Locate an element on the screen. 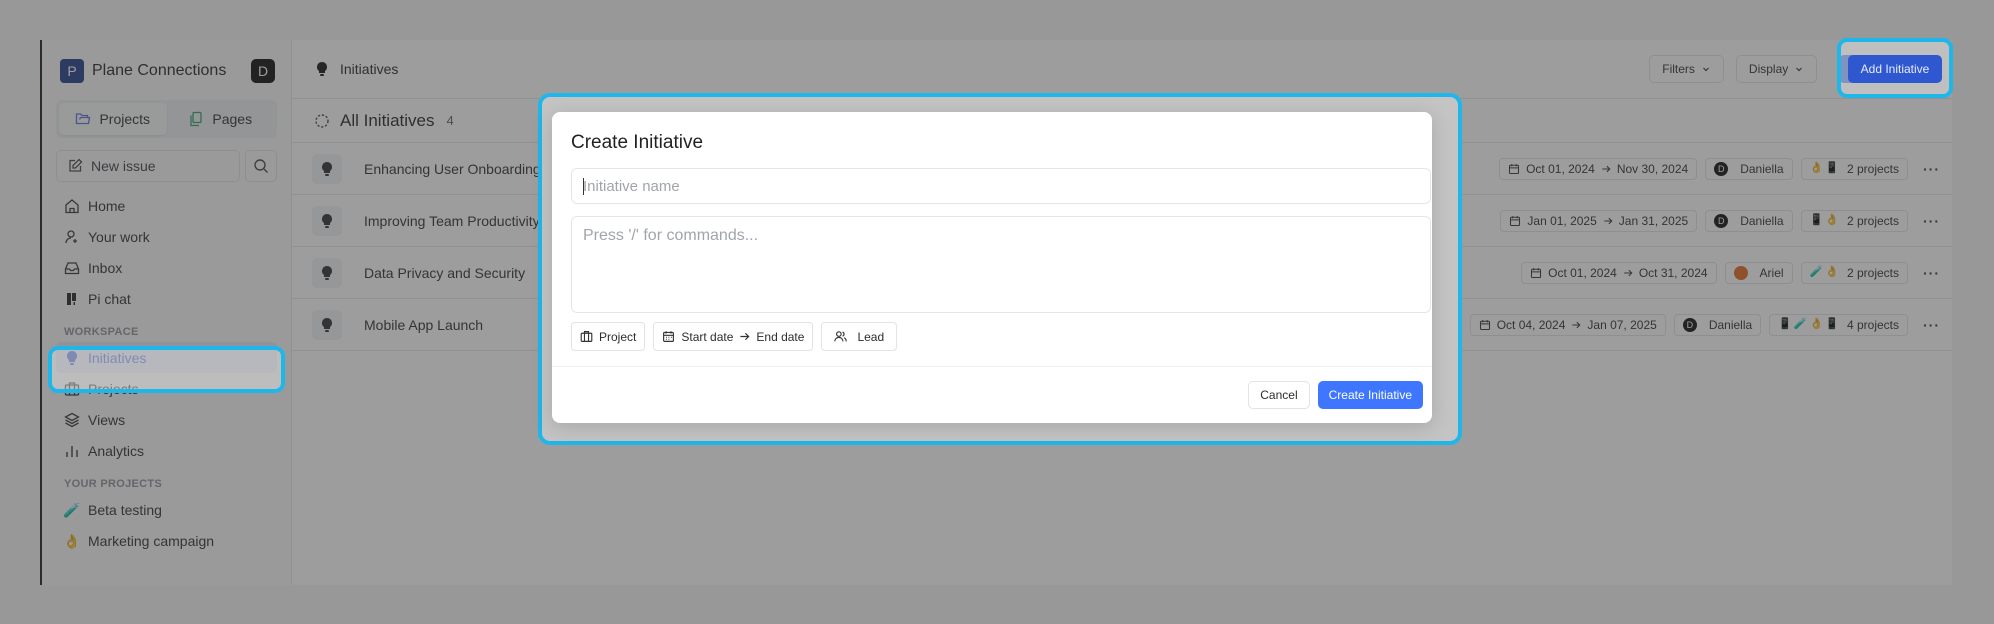  lead-select: Lead is located at coordinates (859, 336).